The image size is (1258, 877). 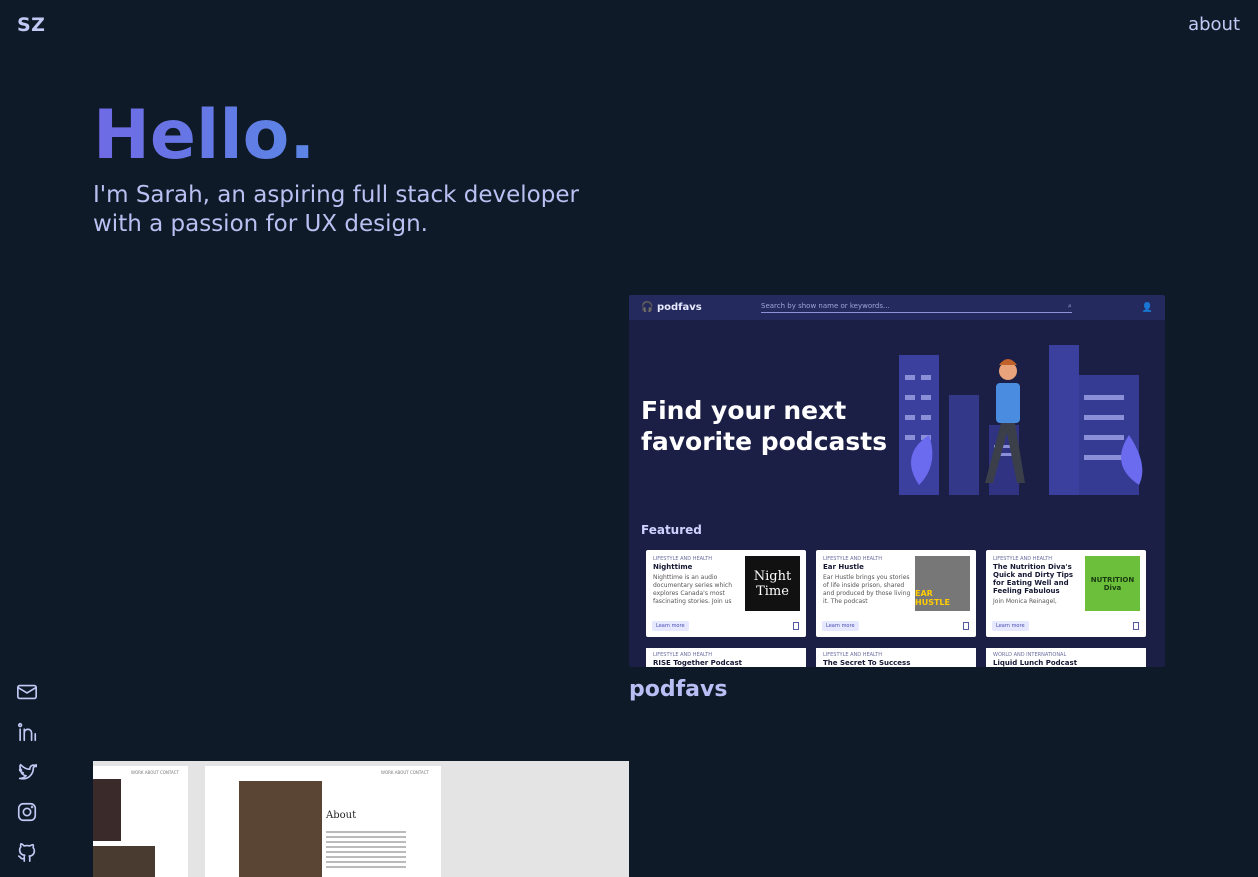 What do you see at coordinates (671, 530) in the screenshot?
I see `preview-featured-label: Featured` at bounding box center [671, 530].